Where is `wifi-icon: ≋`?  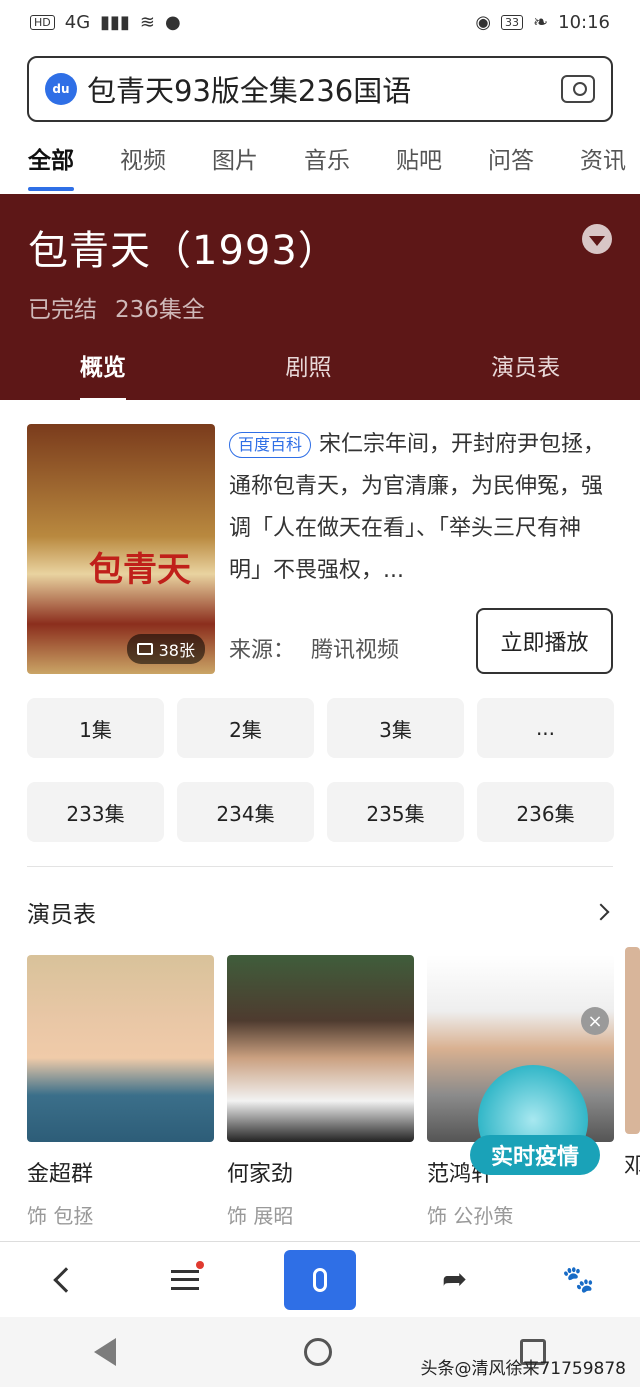
wifi-icon: ≋ is located at coordinates (147, 22).